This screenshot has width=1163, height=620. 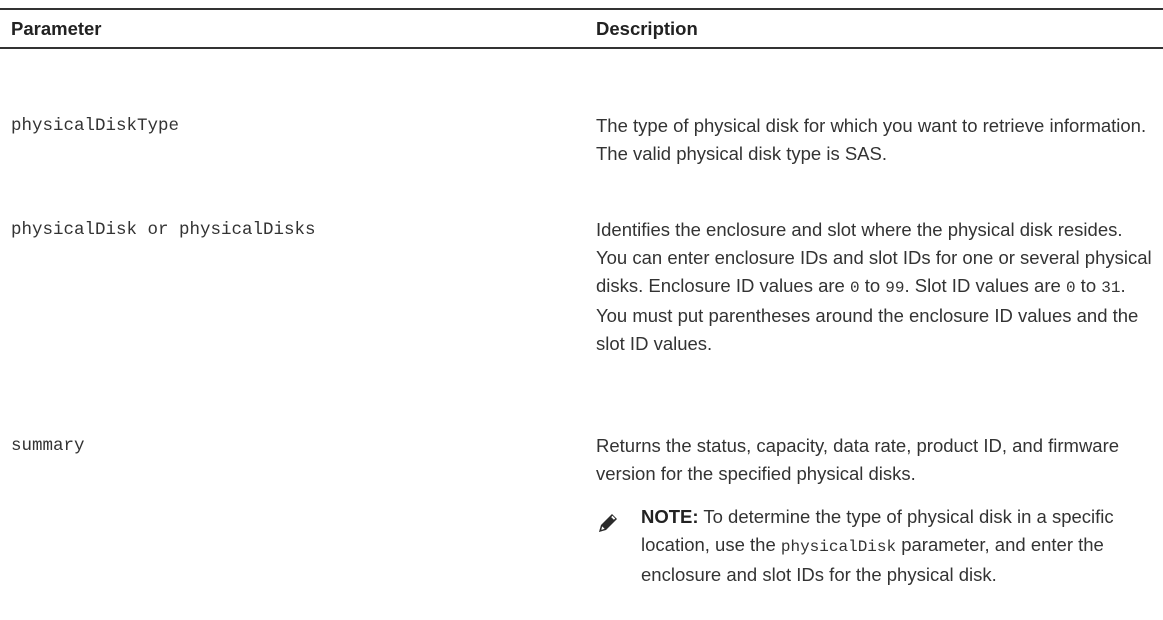 What do you see at coordinates (985, 285) in the screenshot?
I see `description-text-part: . Slot ID values are` at bounding box center [985, 285].